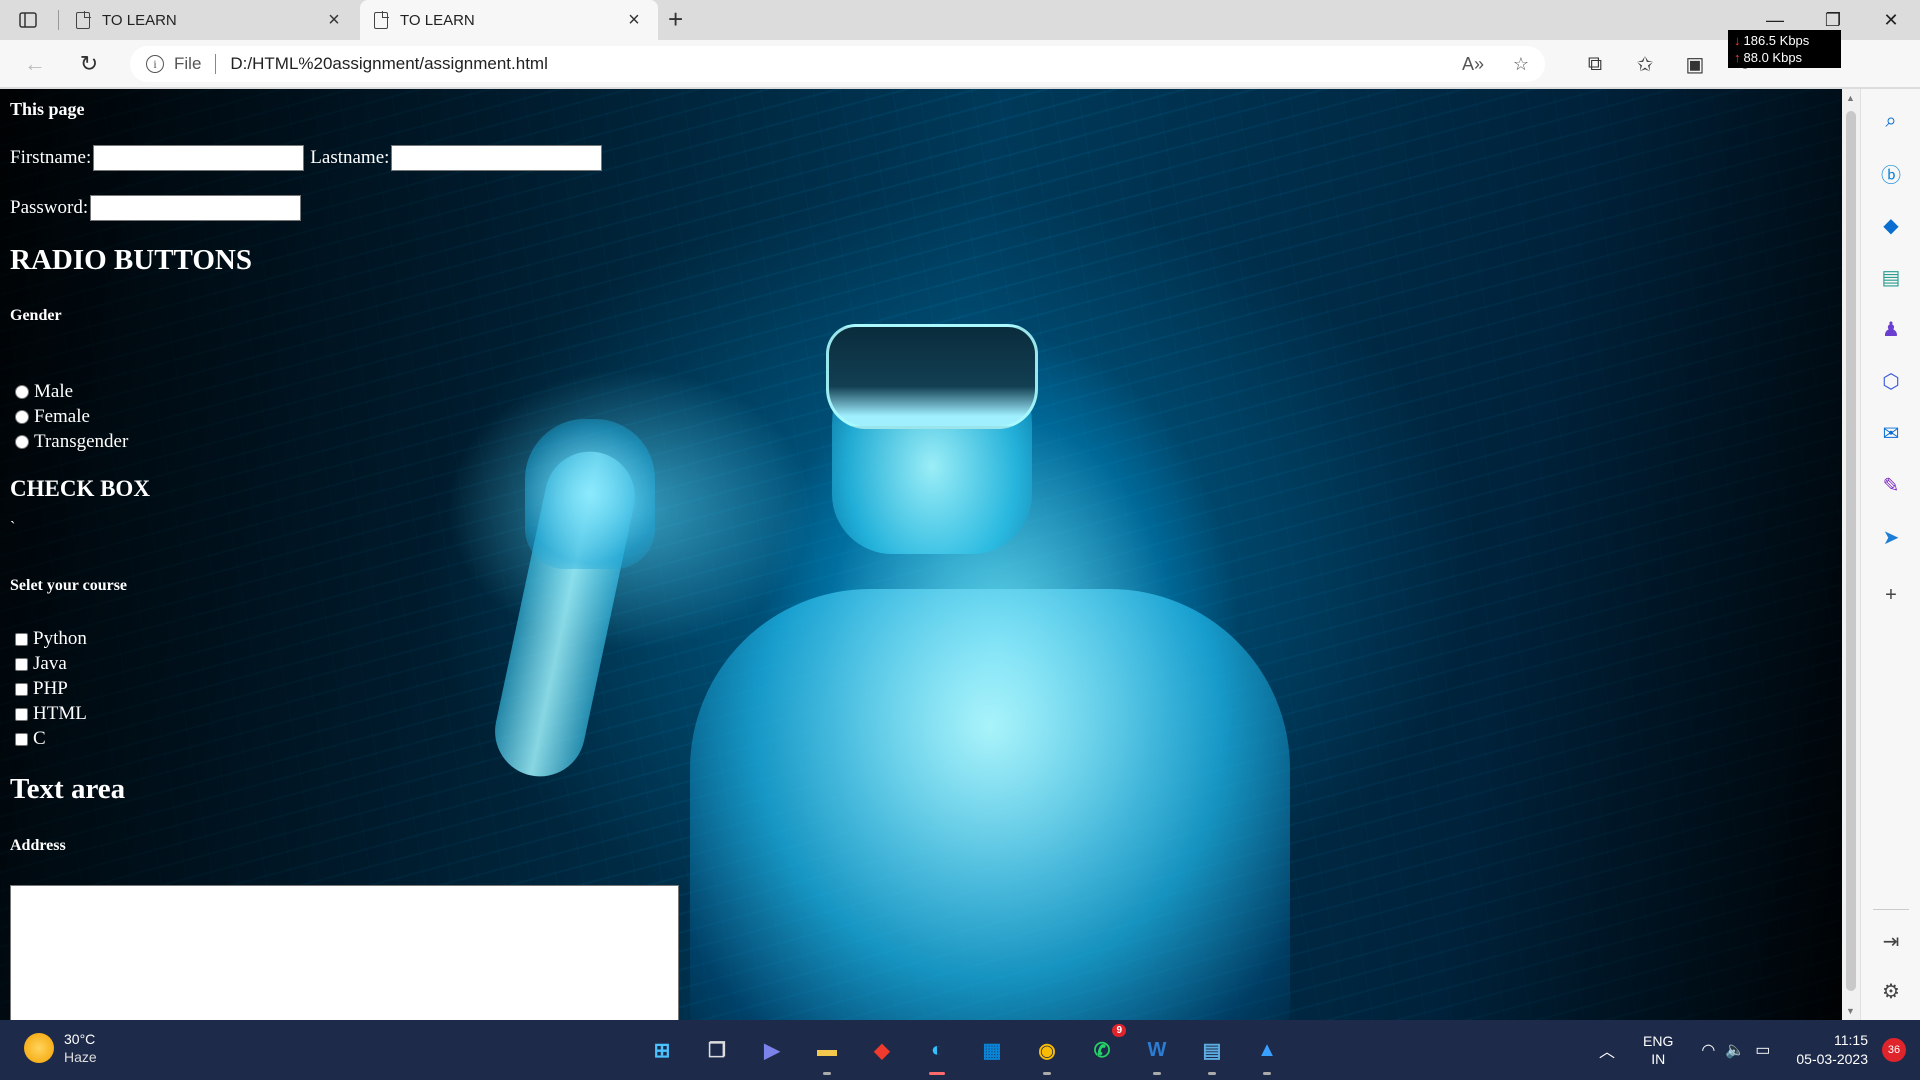 The image size is (1920, 1080). I want to click on weather-condition: Haze, so click(80, 1057).